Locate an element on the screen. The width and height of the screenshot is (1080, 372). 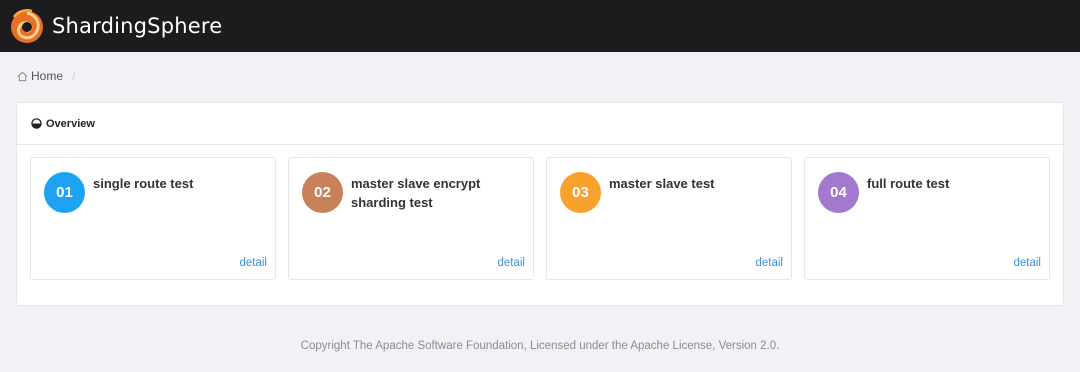
card-title: master slave test is located at coordinates (662, 183).